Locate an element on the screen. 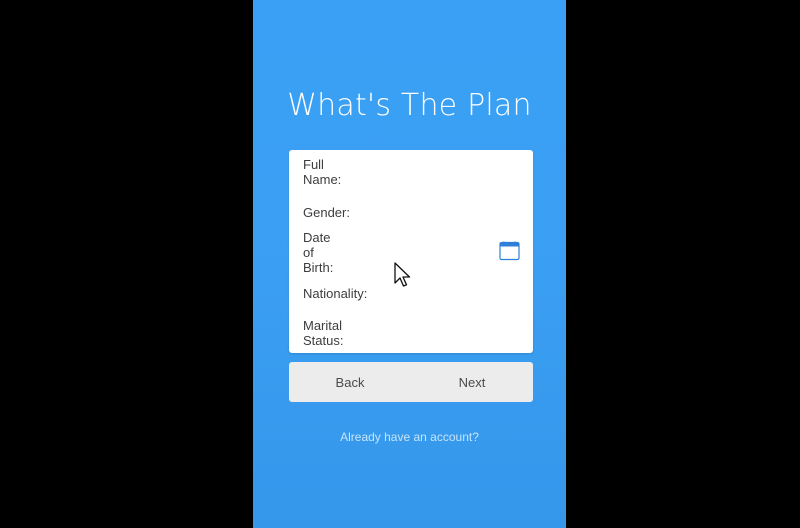  marital-status-field is located at coordinates (435, 333).